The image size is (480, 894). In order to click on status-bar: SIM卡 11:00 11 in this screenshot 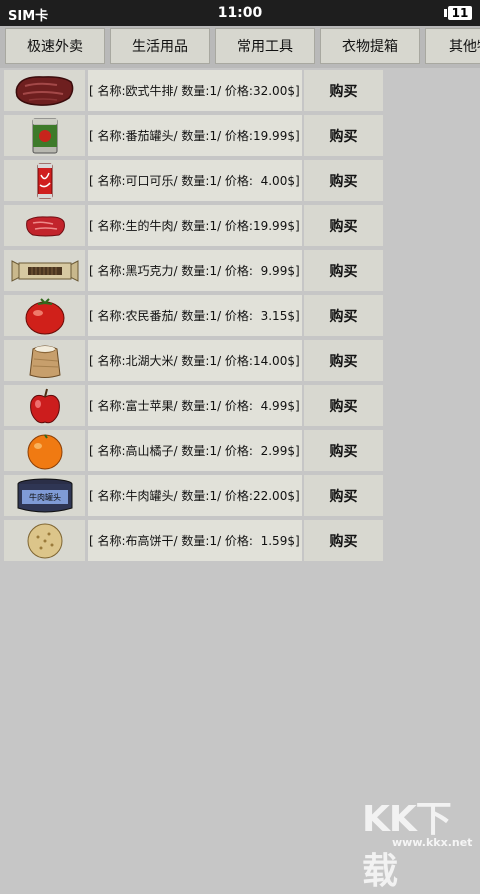, I will do `click(240, 13)`.